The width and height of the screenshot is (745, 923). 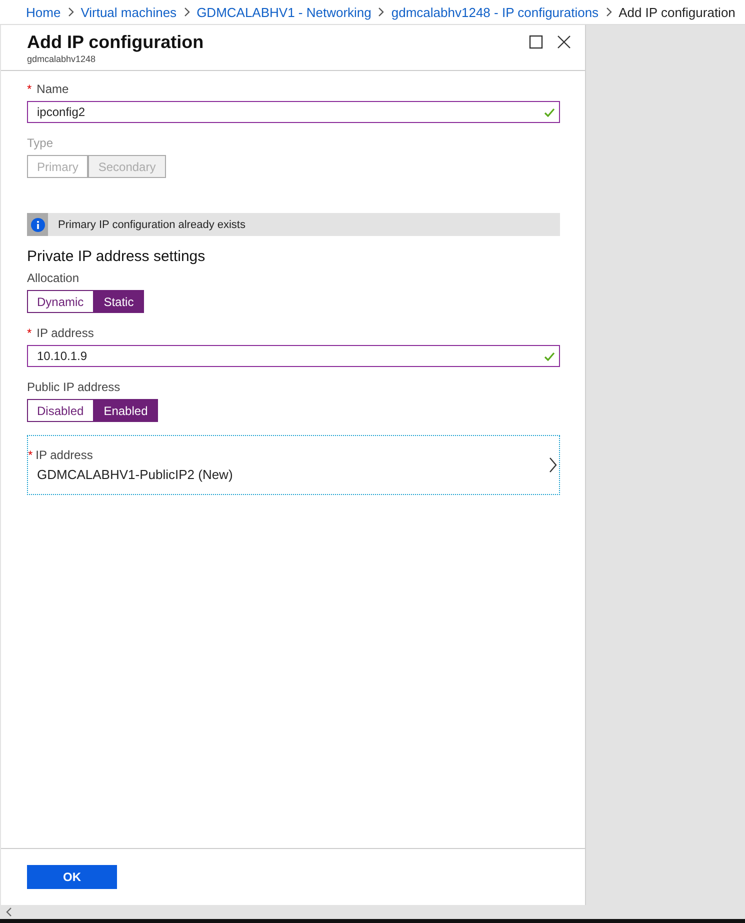 I want to click on scroll-left-icon, so click(x=8, y=912).